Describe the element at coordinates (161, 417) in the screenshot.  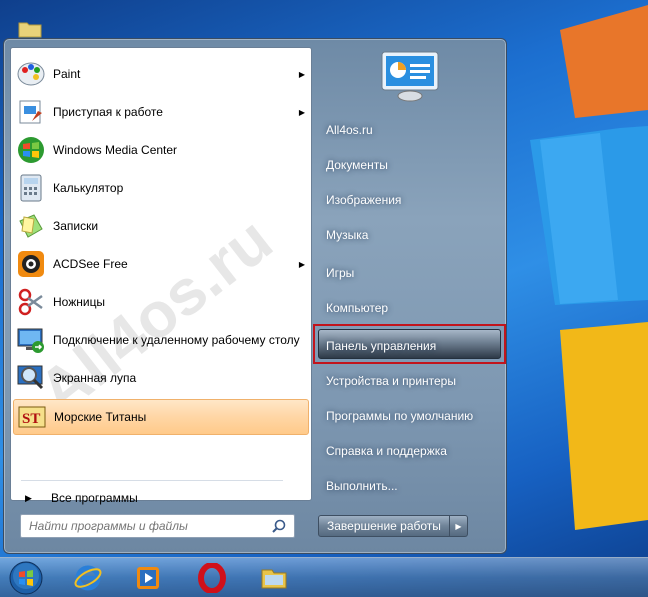
I see `program-item-sea-titans: ST Морские Титаны` at that location.